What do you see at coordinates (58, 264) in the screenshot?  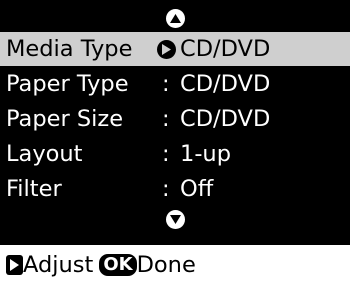 I see `adjust-hint: Adjust` at bounding box center [58, 264].